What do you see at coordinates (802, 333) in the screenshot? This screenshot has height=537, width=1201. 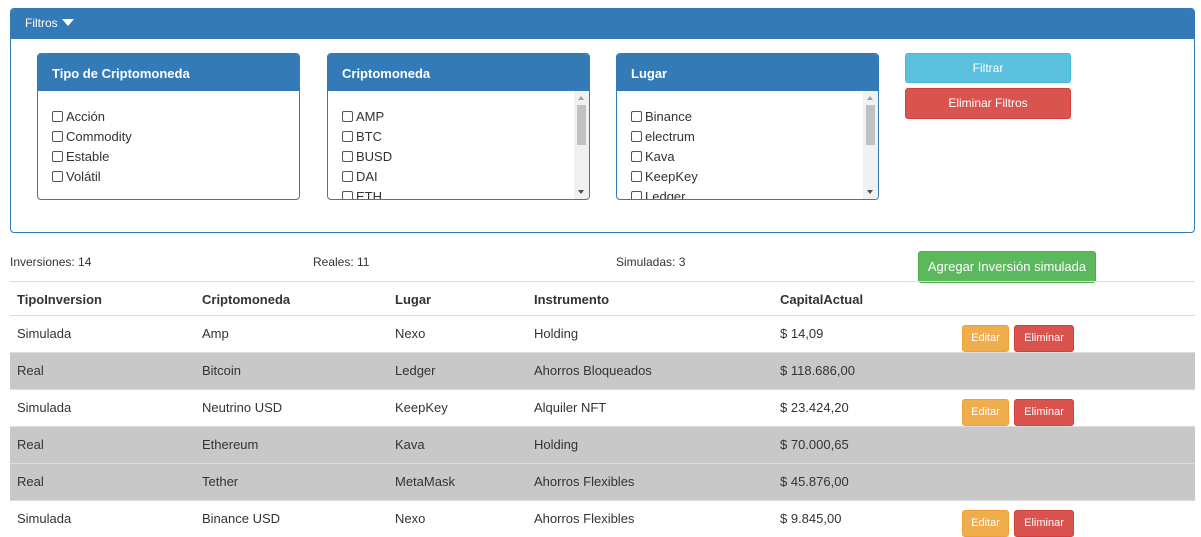 I see `cell-capital: $ 14,09` at bounding box center [802, 333].